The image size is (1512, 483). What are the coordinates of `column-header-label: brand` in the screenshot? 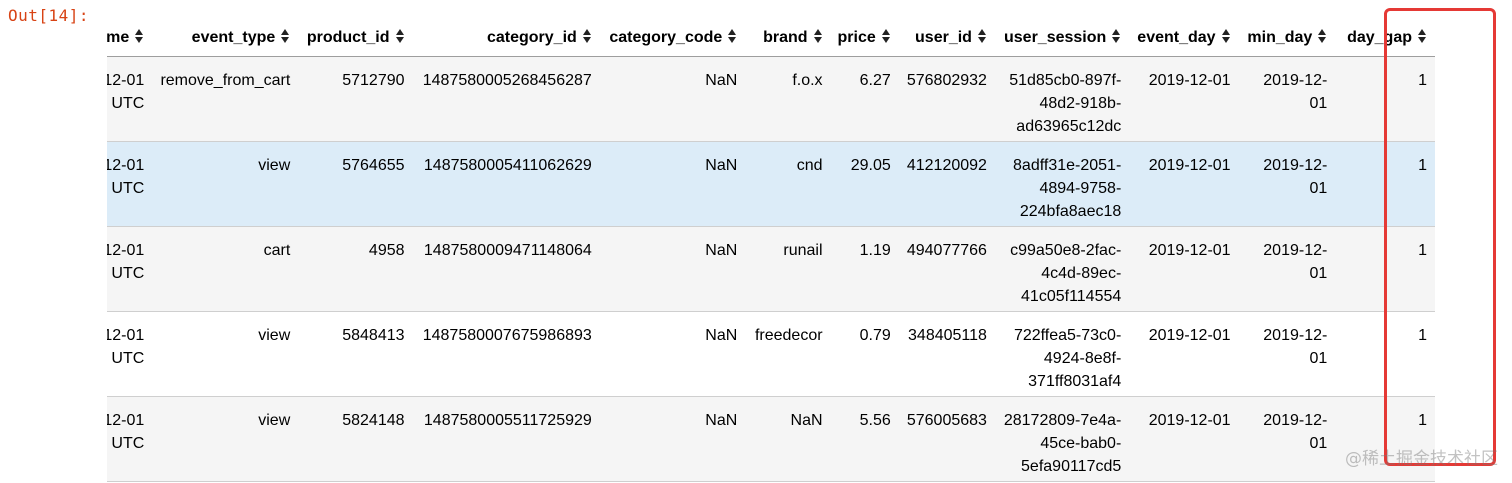 It's located at (785, 37).